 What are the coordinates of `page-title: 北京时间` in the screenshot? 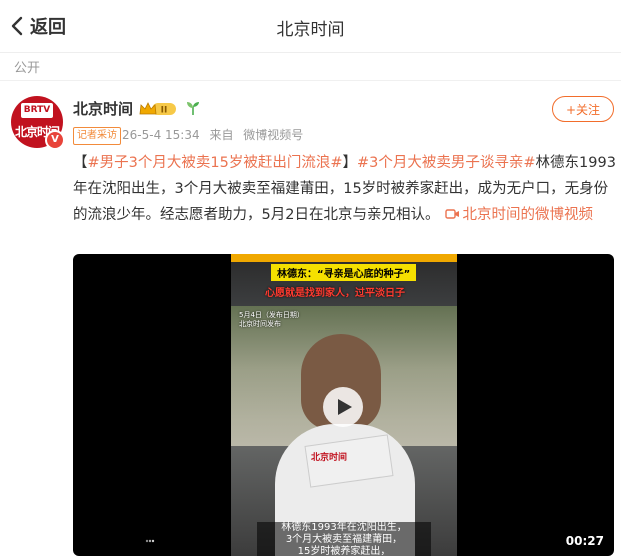 It's located at (310, 30).